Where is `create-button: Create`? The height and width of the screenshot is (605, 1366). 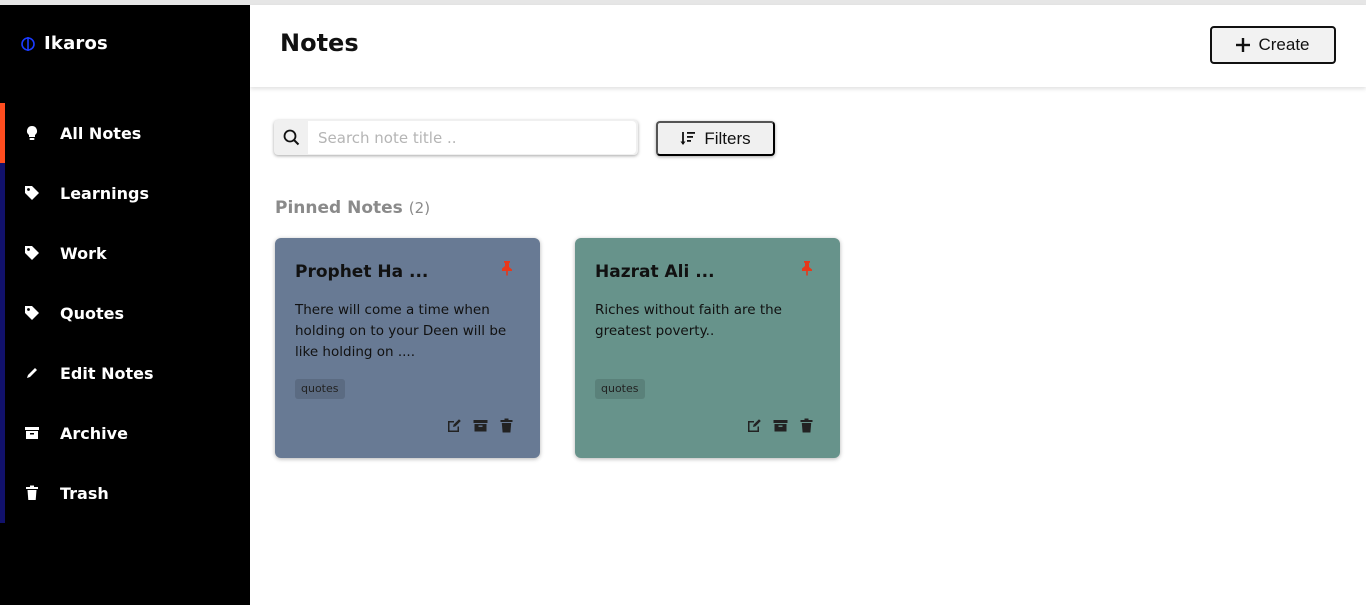
create-button: Create is located at coordinates (1273, 45).